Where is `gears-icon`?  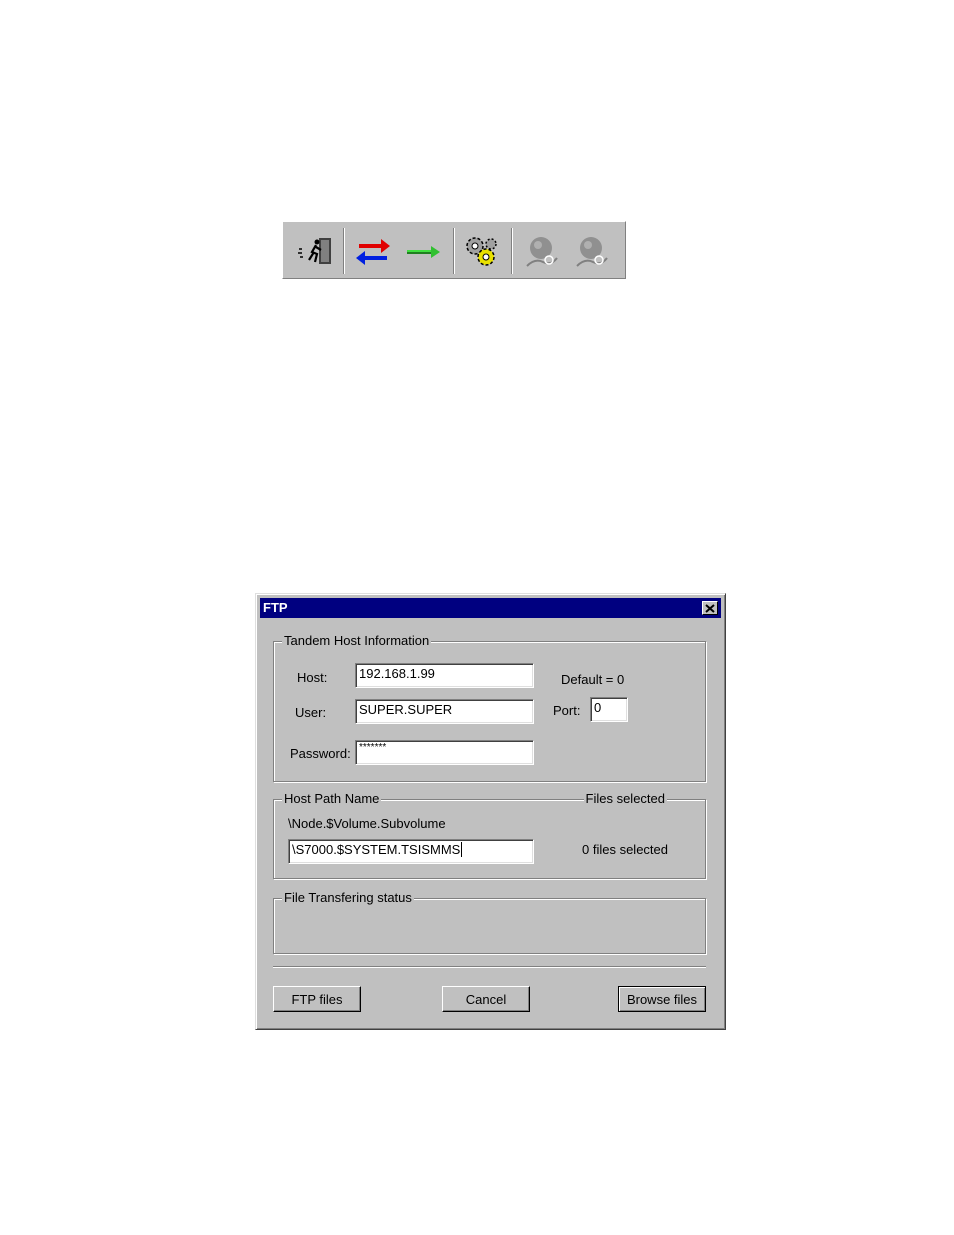 gears-icon is located at coordinates (481, 251).